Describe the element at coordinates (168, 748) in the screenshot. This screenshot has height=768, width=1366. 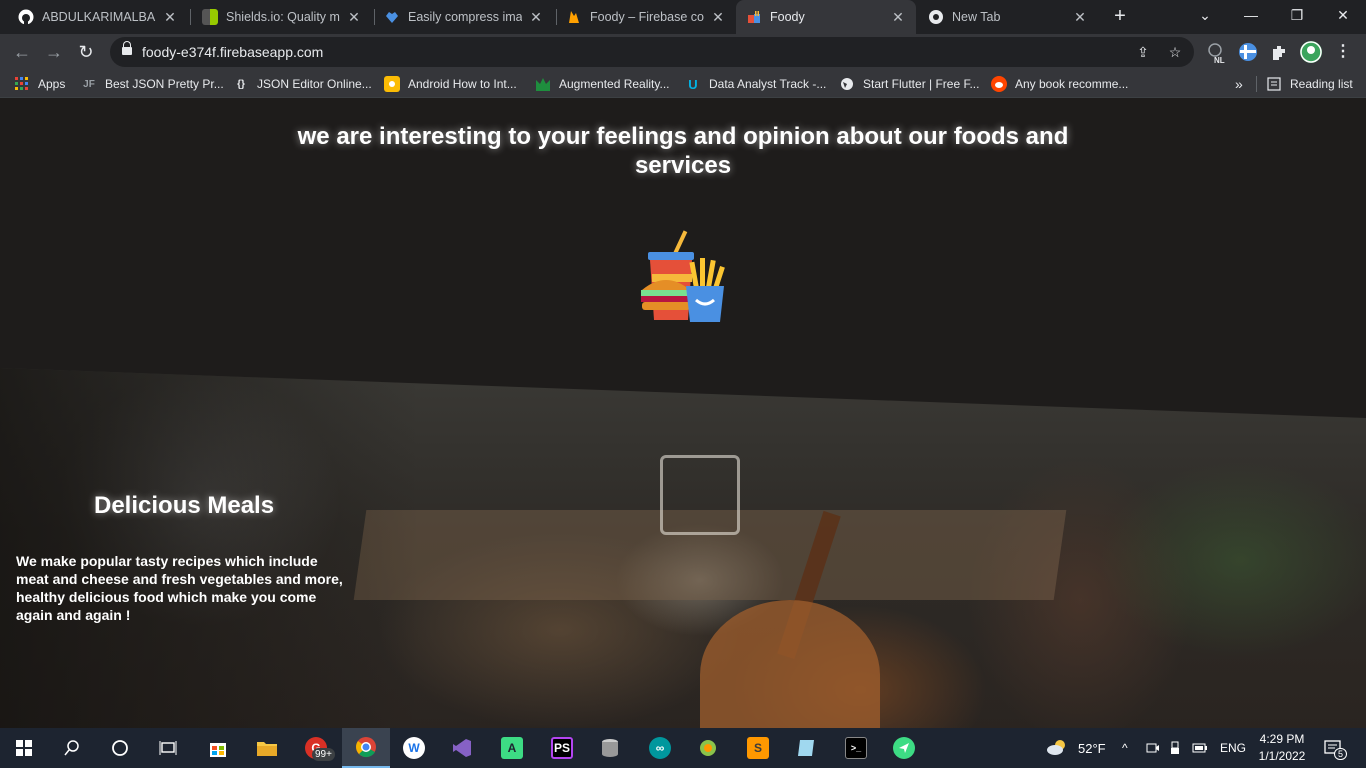
I see `task-view-button` at that location.